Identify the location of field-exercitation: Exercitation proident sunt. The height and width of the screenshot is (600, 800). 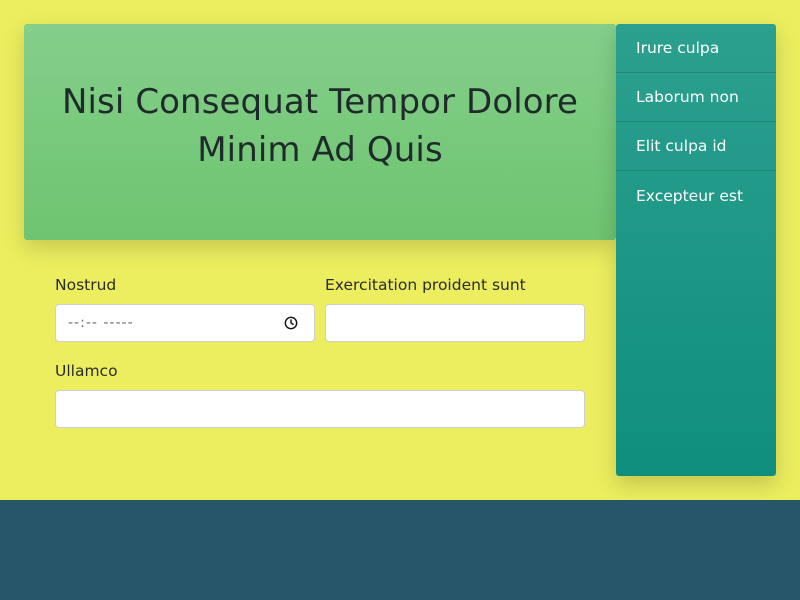
(455, 306).